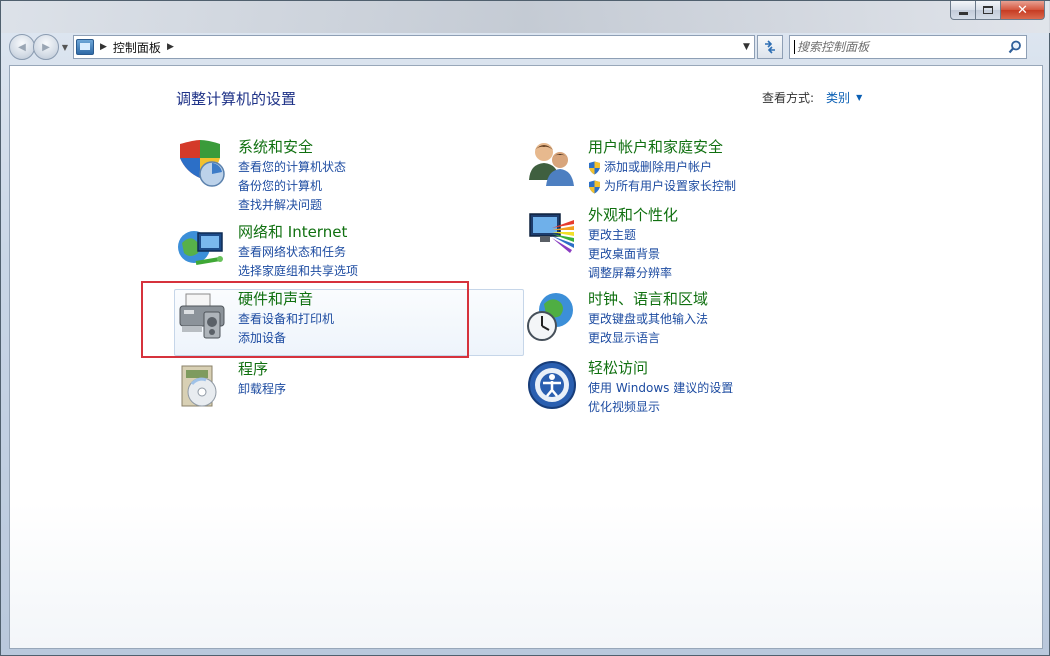  I want to click on category-ease-of-access: 轻松访问 使用 Windows 建议的设置 优化视频显示, so click(629, 388).